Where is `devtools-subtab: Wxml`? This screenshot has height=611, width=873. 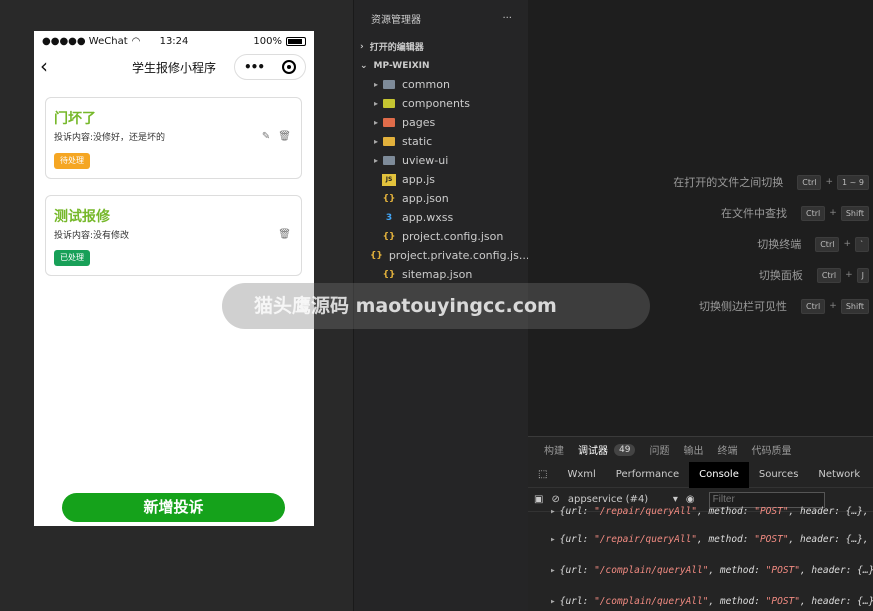
devtools-subtab: Wxml is located at coordinates (581, 475).